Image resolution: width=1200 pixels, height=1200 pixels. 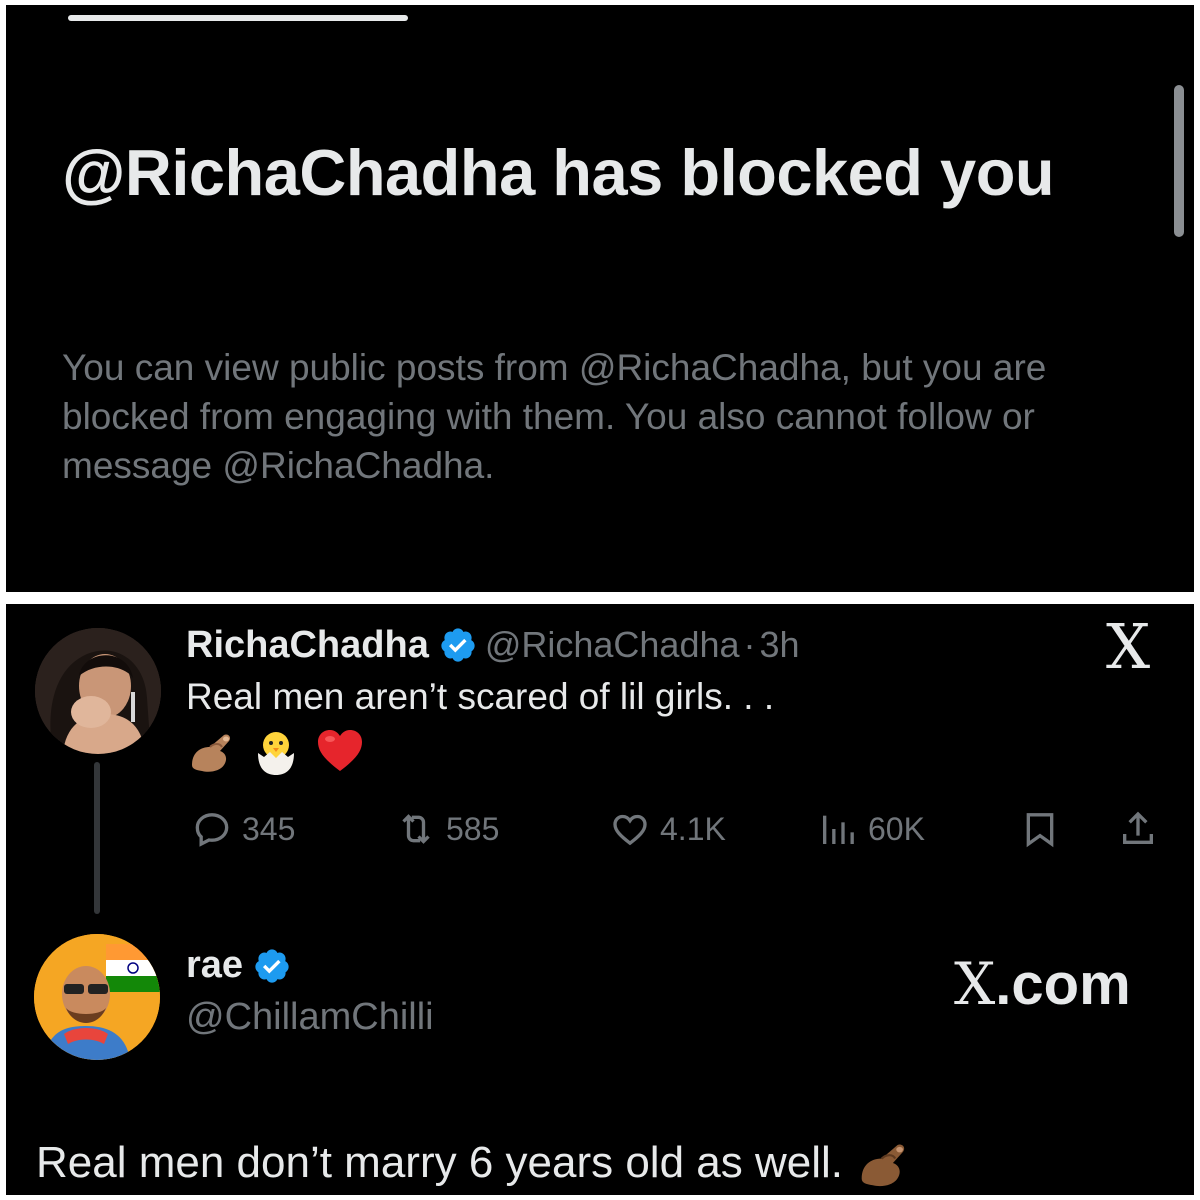 What do you see at coordinates (97, 838) in the screenshot?
I see `thread-connector-line` at bounding box center [97, 838].